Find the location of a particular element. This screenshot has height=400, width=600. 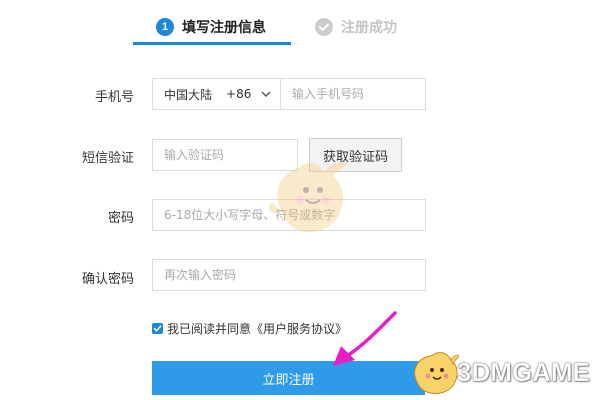

confirm-password-label: 确认密码 is located at coordinates (107, 279).